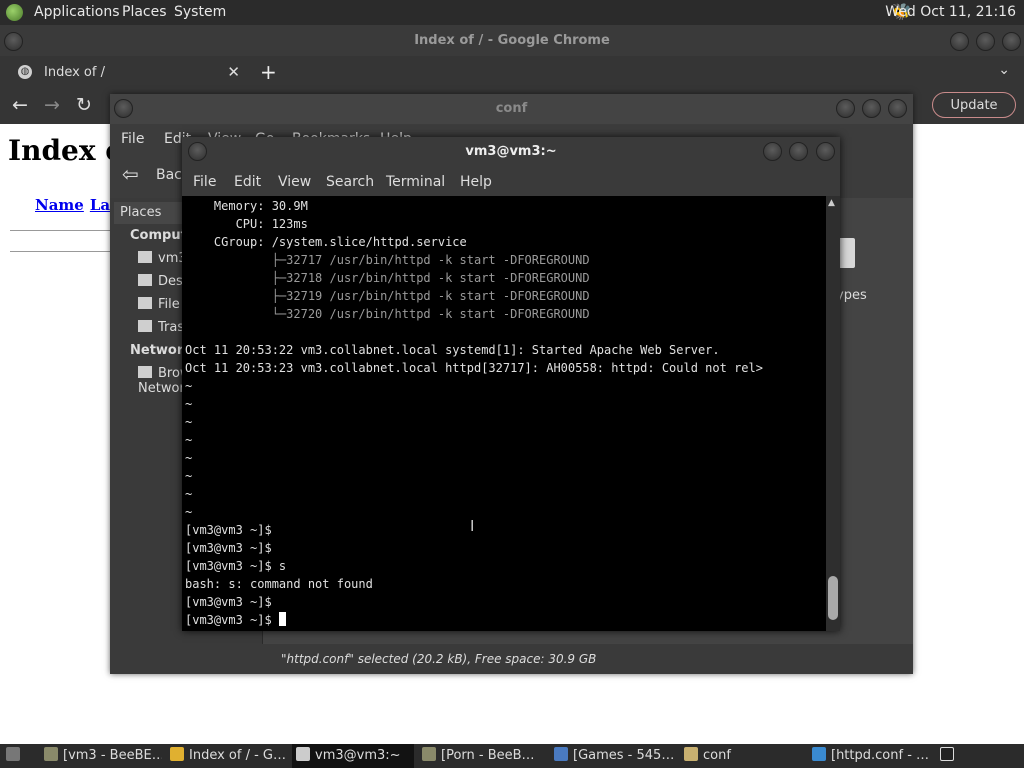 This screenshot has width=1024, height=768. I want to click on show-desktop-button, so click(13, 756).